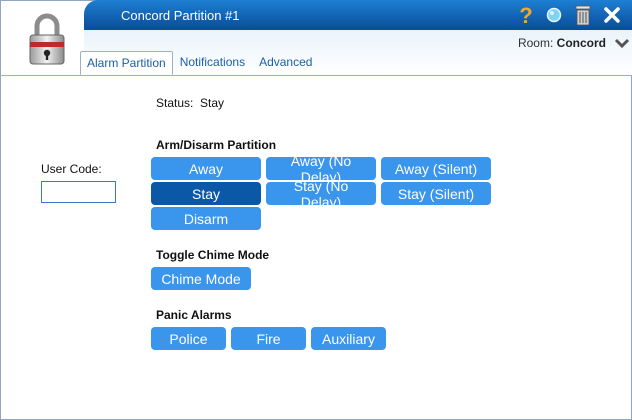 The width and height of the screenshot is (632, 420). I want to click on tab-divider, so click(316, 75).